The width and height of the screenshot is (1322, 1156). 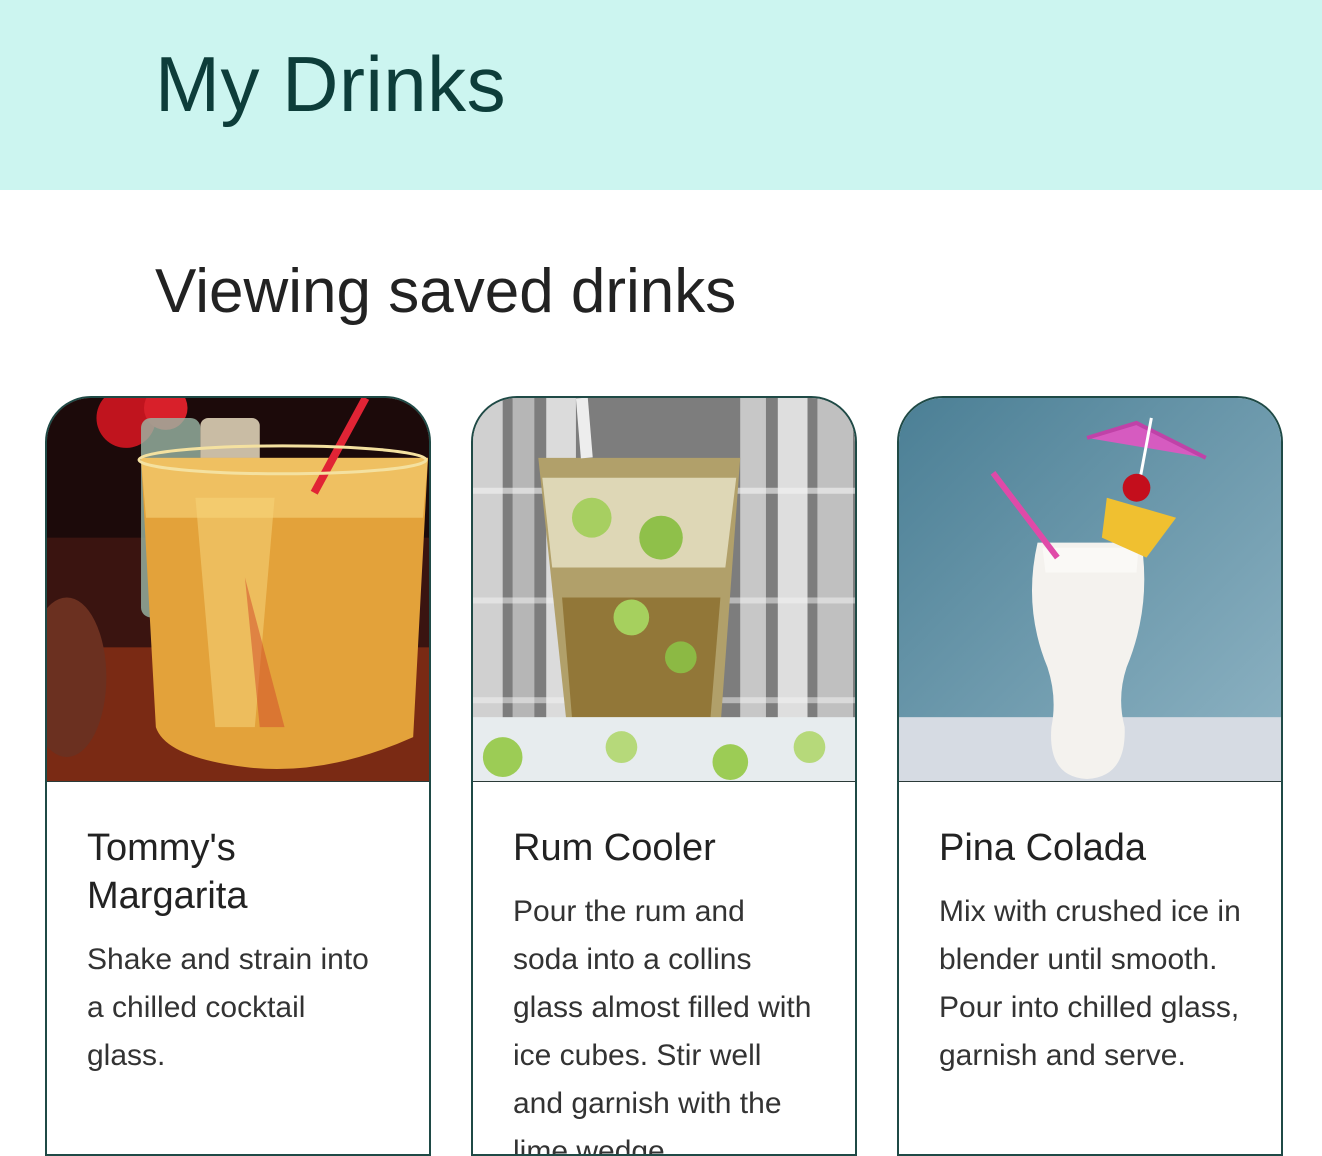 I want to click on app-title: My Drinks, so click(x=331, y=84).